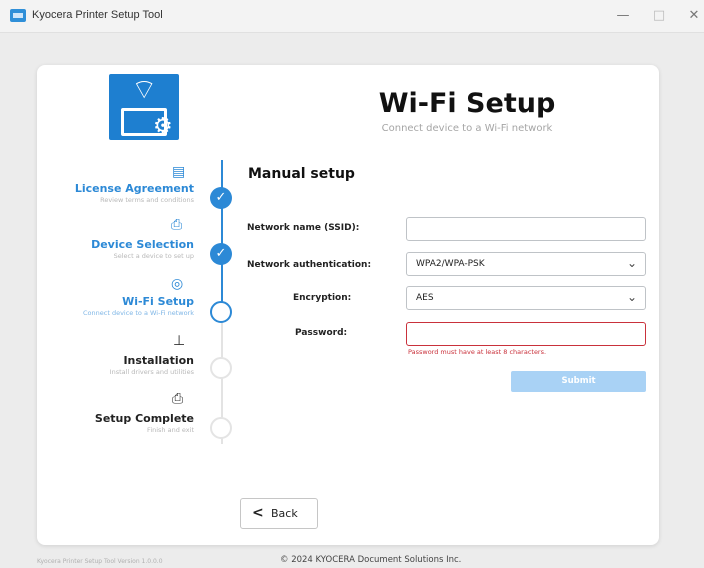 The width and height of the screenshot is (704, 568). I want to click on step-device-subtitle: Select a device to set up, so click(153, 256).